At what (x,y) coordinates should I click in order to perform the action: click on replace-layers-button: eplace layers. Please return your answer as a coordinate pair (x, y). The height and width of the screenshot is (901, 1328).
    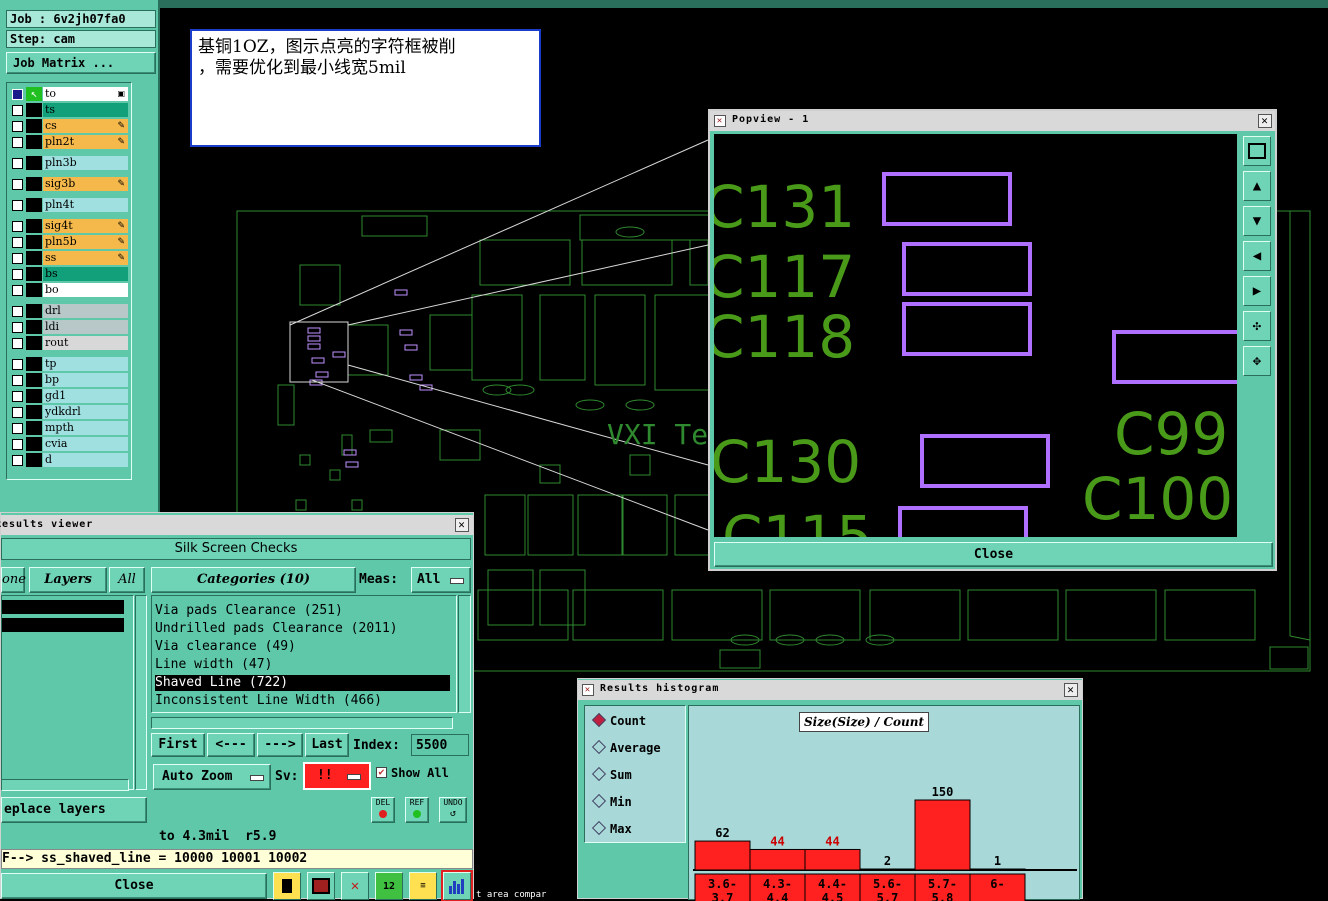
    Looking at the image, I should click on (74, 810).